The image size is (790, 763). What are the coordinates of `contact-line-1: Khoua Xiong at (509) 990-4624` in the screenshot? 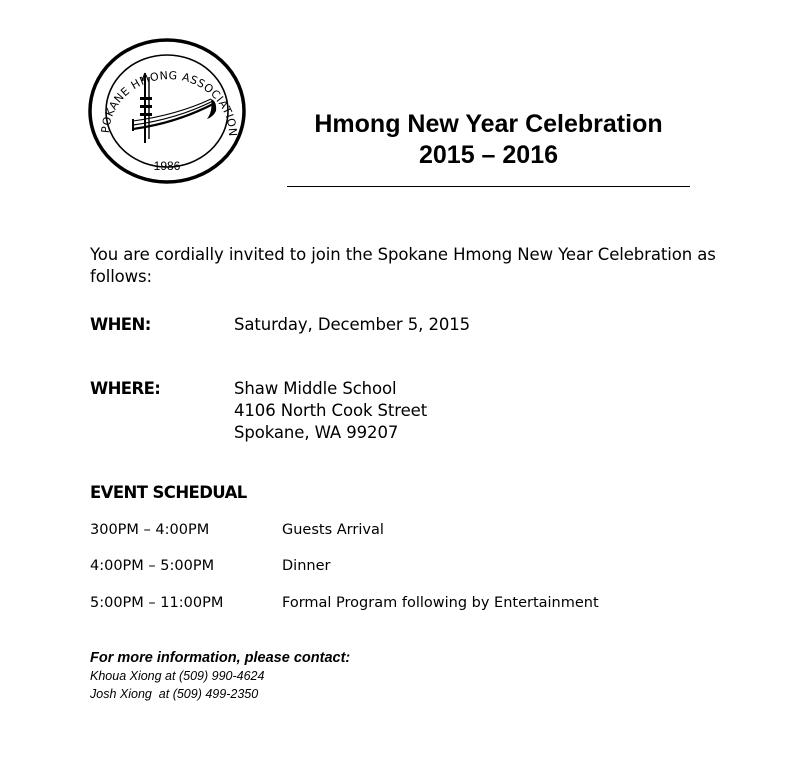 It's located at (177, 676).